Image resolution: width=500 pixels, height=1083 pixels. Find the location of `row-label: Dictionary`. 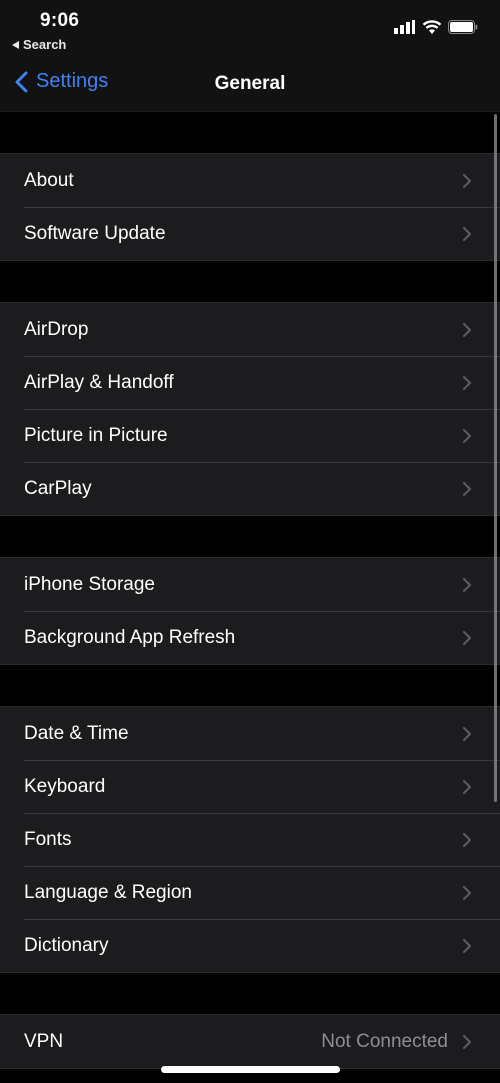

row-label: Dictionary is located at coordinates (66, 945).